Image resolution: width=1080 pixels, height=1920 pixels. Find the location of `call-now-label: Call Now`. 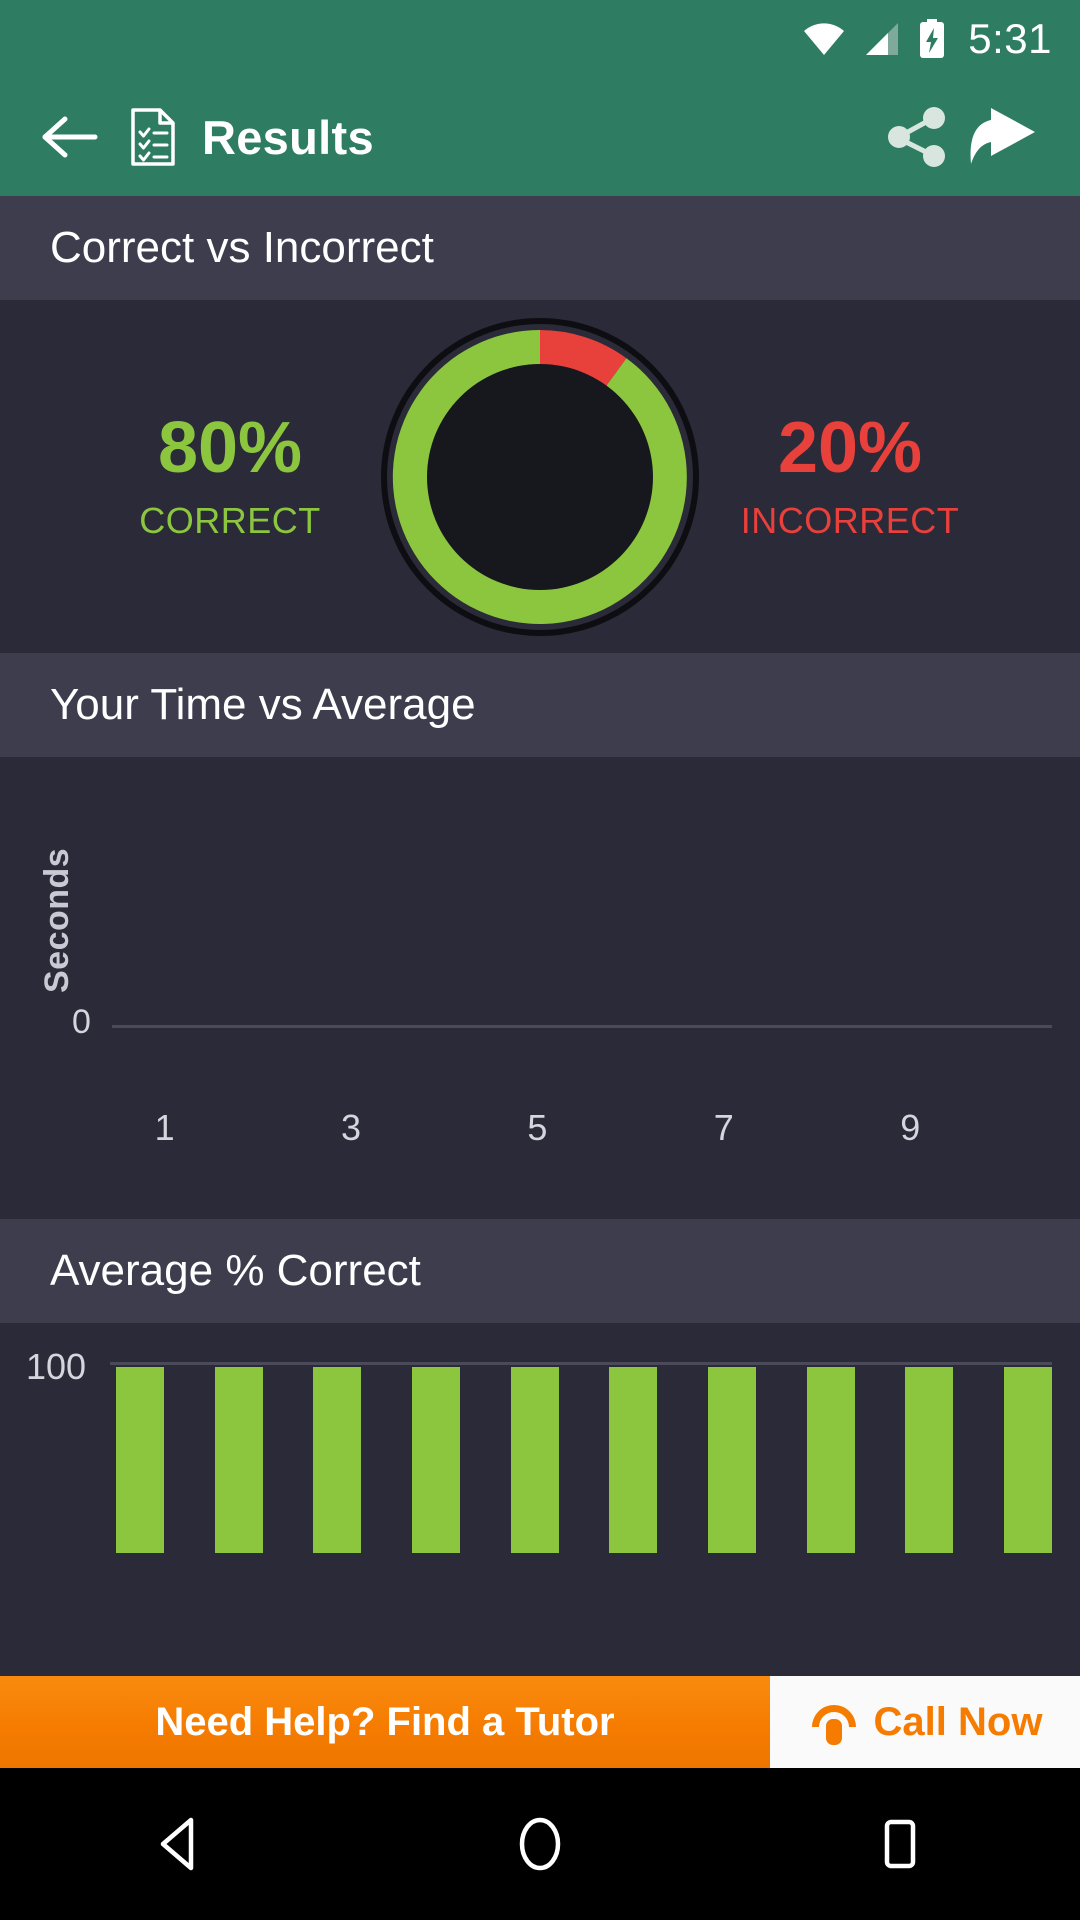

call-now-label: Call Now is located at coordinates (958, 1721).